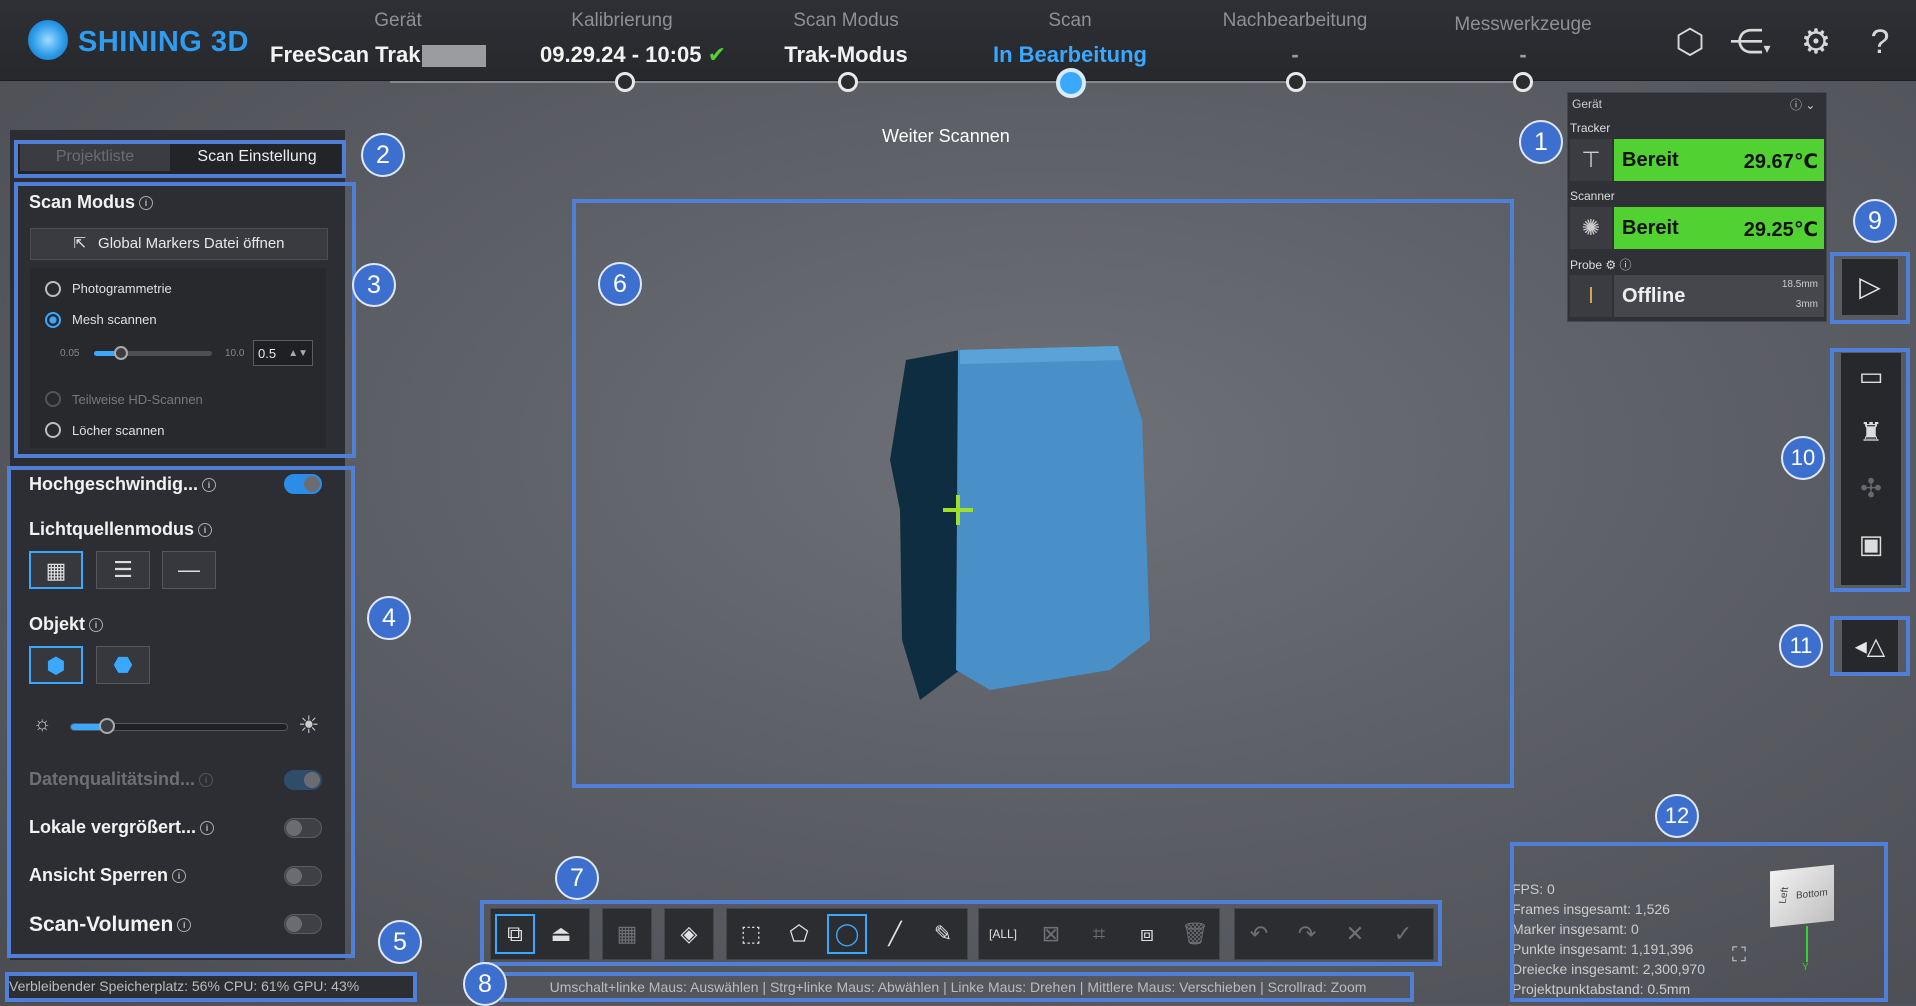 The height and width of the screenshot is (1006, 1916). I want to click on step-label-device: Gerät, so click(398, 20).